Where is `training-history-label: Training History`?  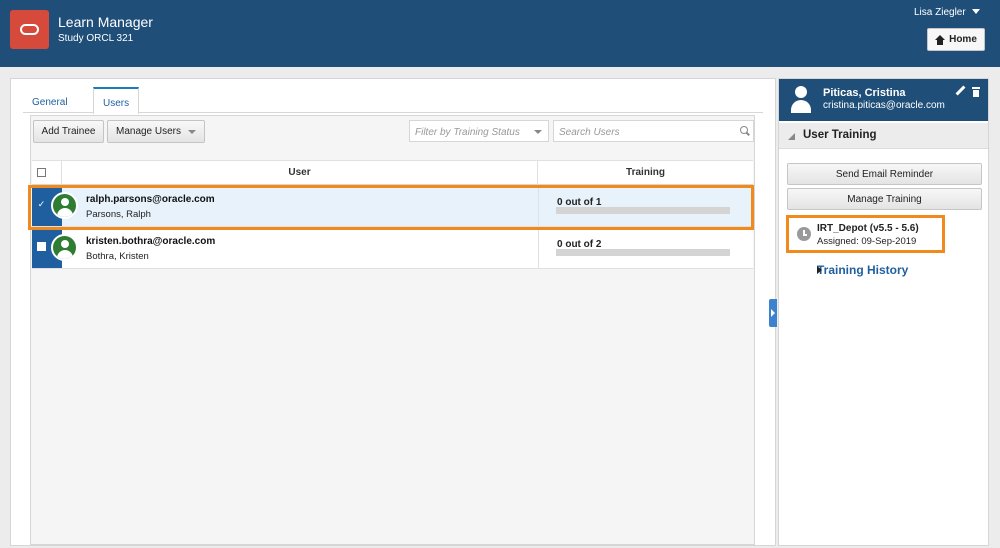
training-history-label: Training History is located at coordinates (863, 270).